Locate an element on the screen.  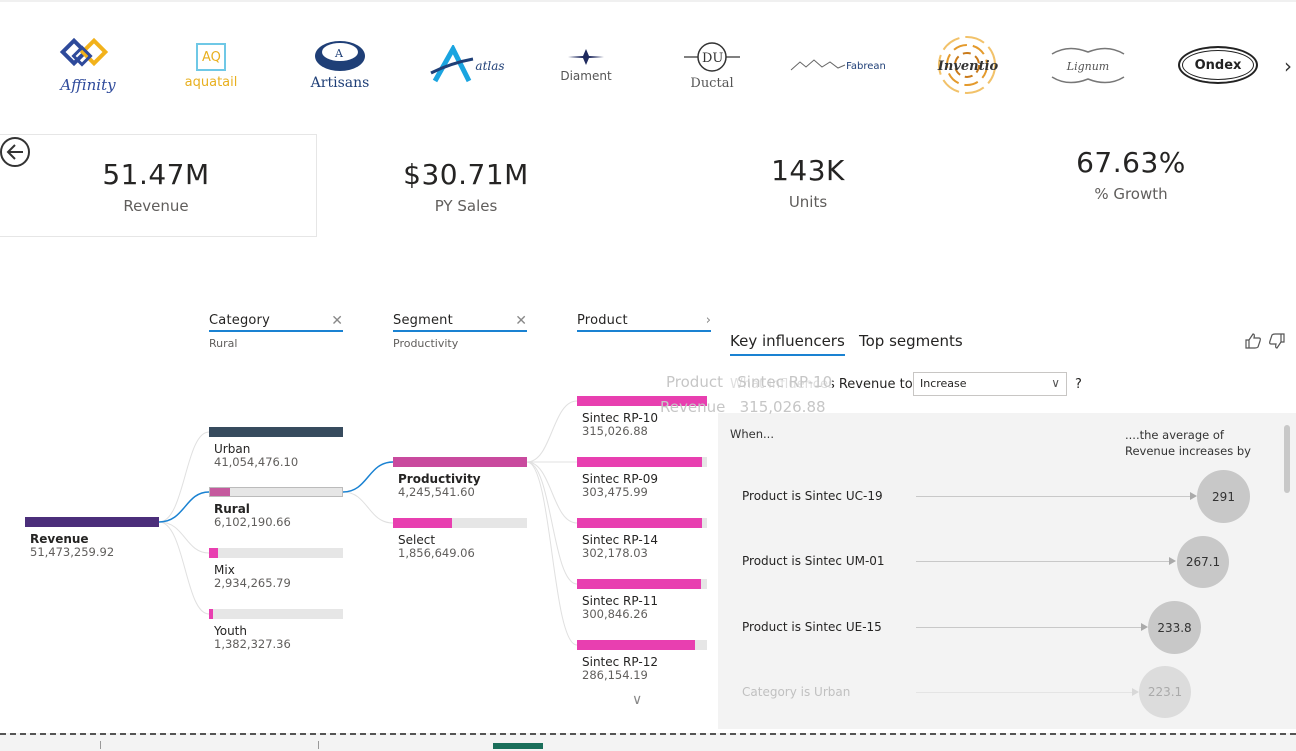
tree-node-product: Sintec RP-11 300,846.26 is located at coordinates (642, 600).